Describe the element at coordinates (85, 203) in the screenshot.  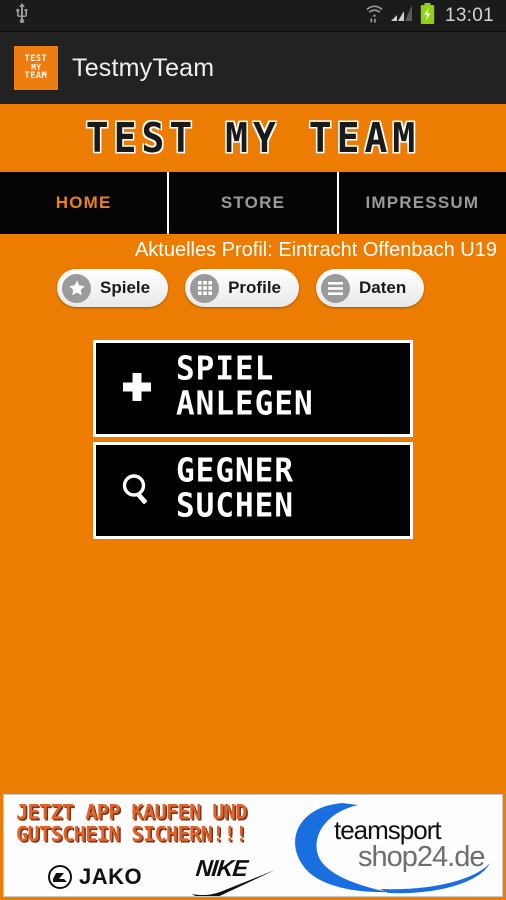
I see `tab-home: HOME` at that location.